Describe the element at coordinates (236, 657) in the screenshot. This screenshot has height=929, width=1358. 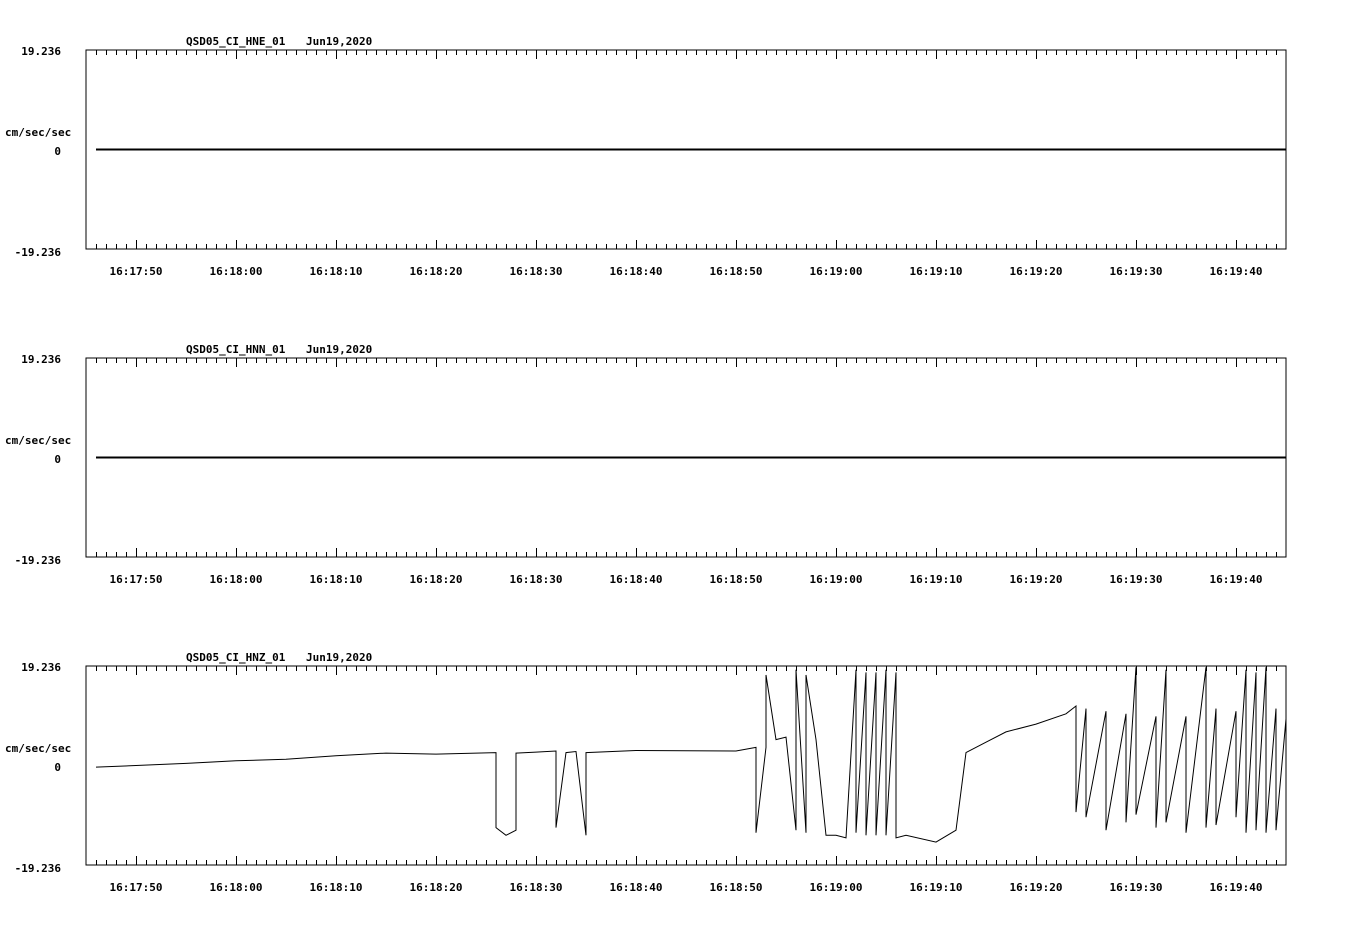
I see `panel-title: QSD05_CI_HNZ_01` at that location.